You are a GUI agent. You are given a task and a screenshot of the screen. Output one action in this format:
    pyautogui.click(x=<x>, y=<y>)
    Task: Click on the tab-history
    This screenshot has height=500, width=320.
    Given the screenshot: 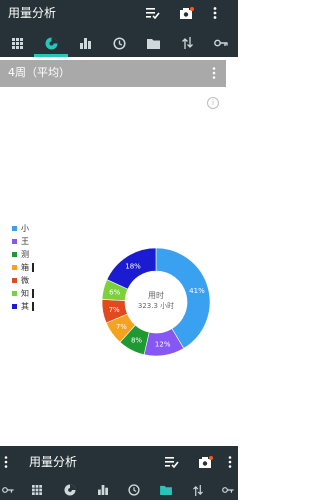 What is the action you would take?
    pyautogui.click(x=119, y=43)
    